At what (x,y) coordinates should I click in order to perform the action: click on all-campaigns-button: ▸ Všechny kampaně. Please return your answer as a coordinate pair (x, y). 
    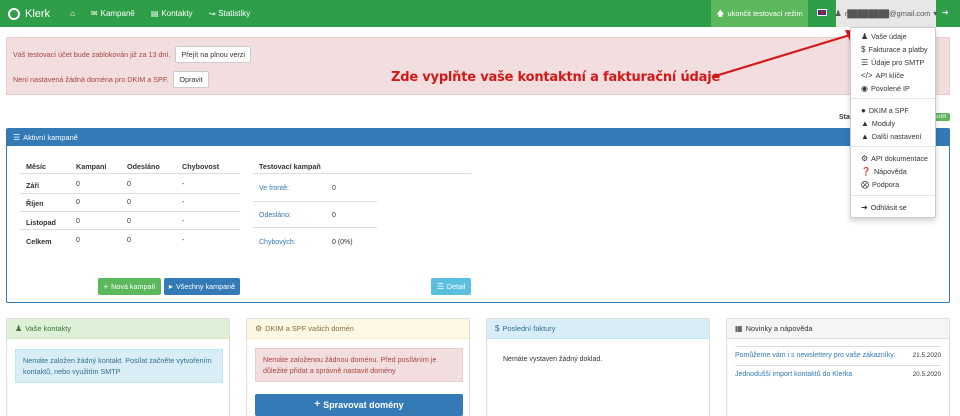
    Looking at the image, I should click on (202, 286).